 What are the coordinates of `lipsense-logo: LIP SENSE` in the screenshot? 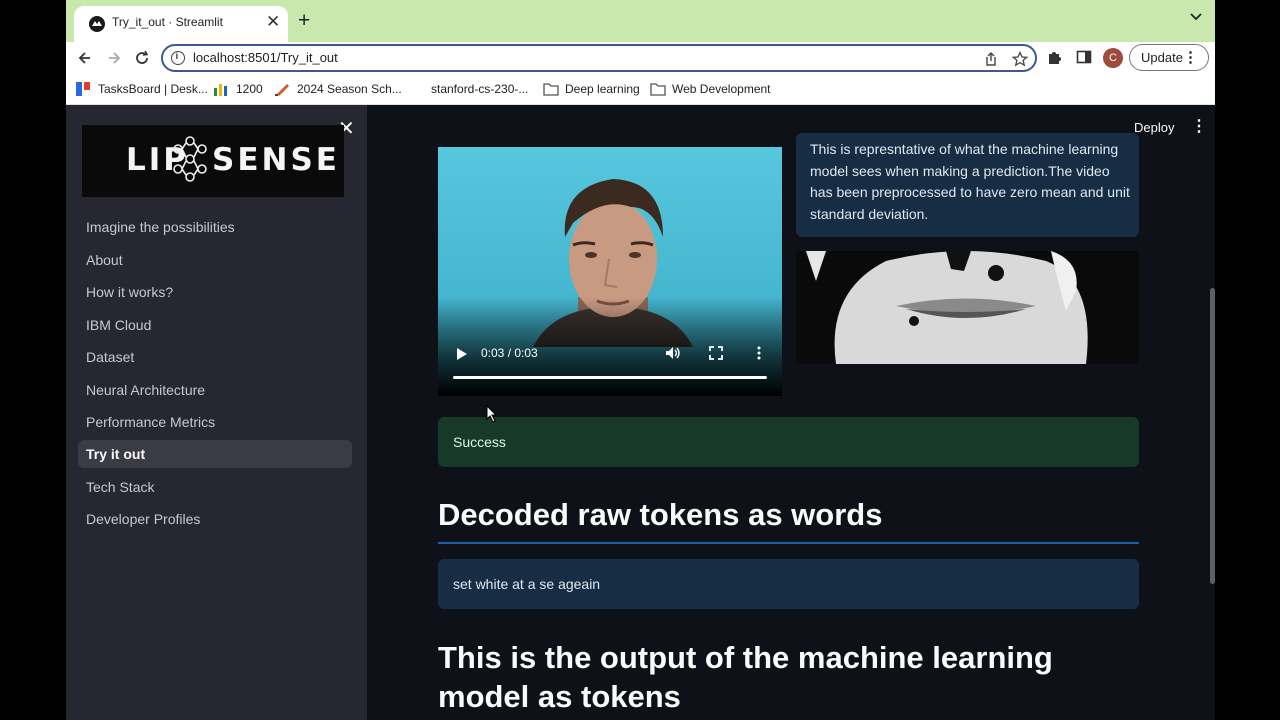 It's located at (213, 161).